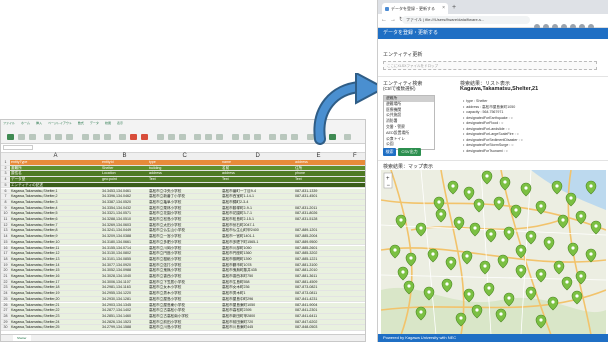 The height and width of the screenshot is (342, 608). What do you see at coordinates (257, 231) in the screenshot?
I see `table-cell: 高松市仏生山町甲2400` at bounding box center [257, 231].